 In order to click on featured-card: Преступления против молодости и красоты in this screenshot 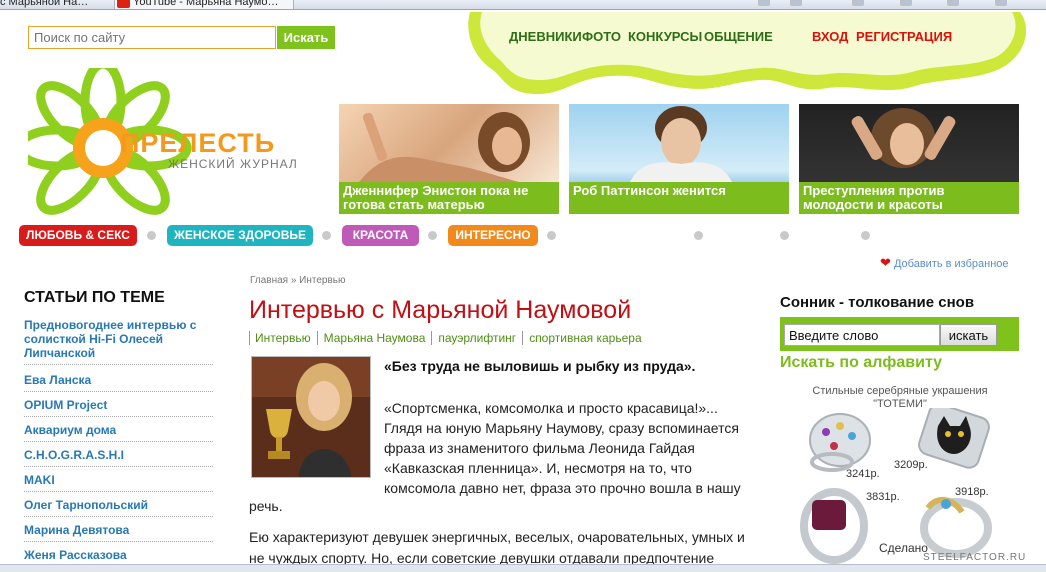, I will do `click(909, 159)`.